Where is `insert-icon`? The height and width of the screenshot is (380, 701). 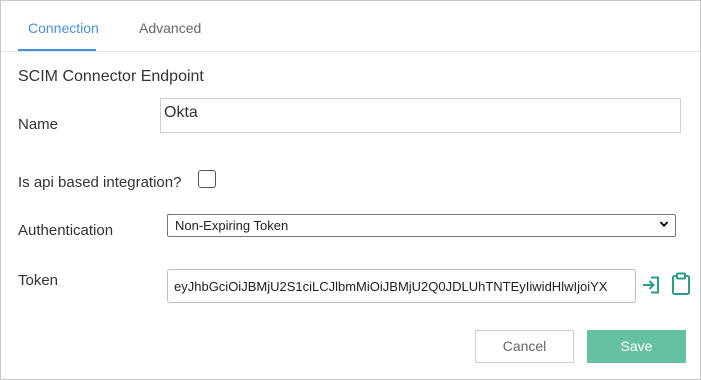 insert-icon is located at coordinates (651, 285).